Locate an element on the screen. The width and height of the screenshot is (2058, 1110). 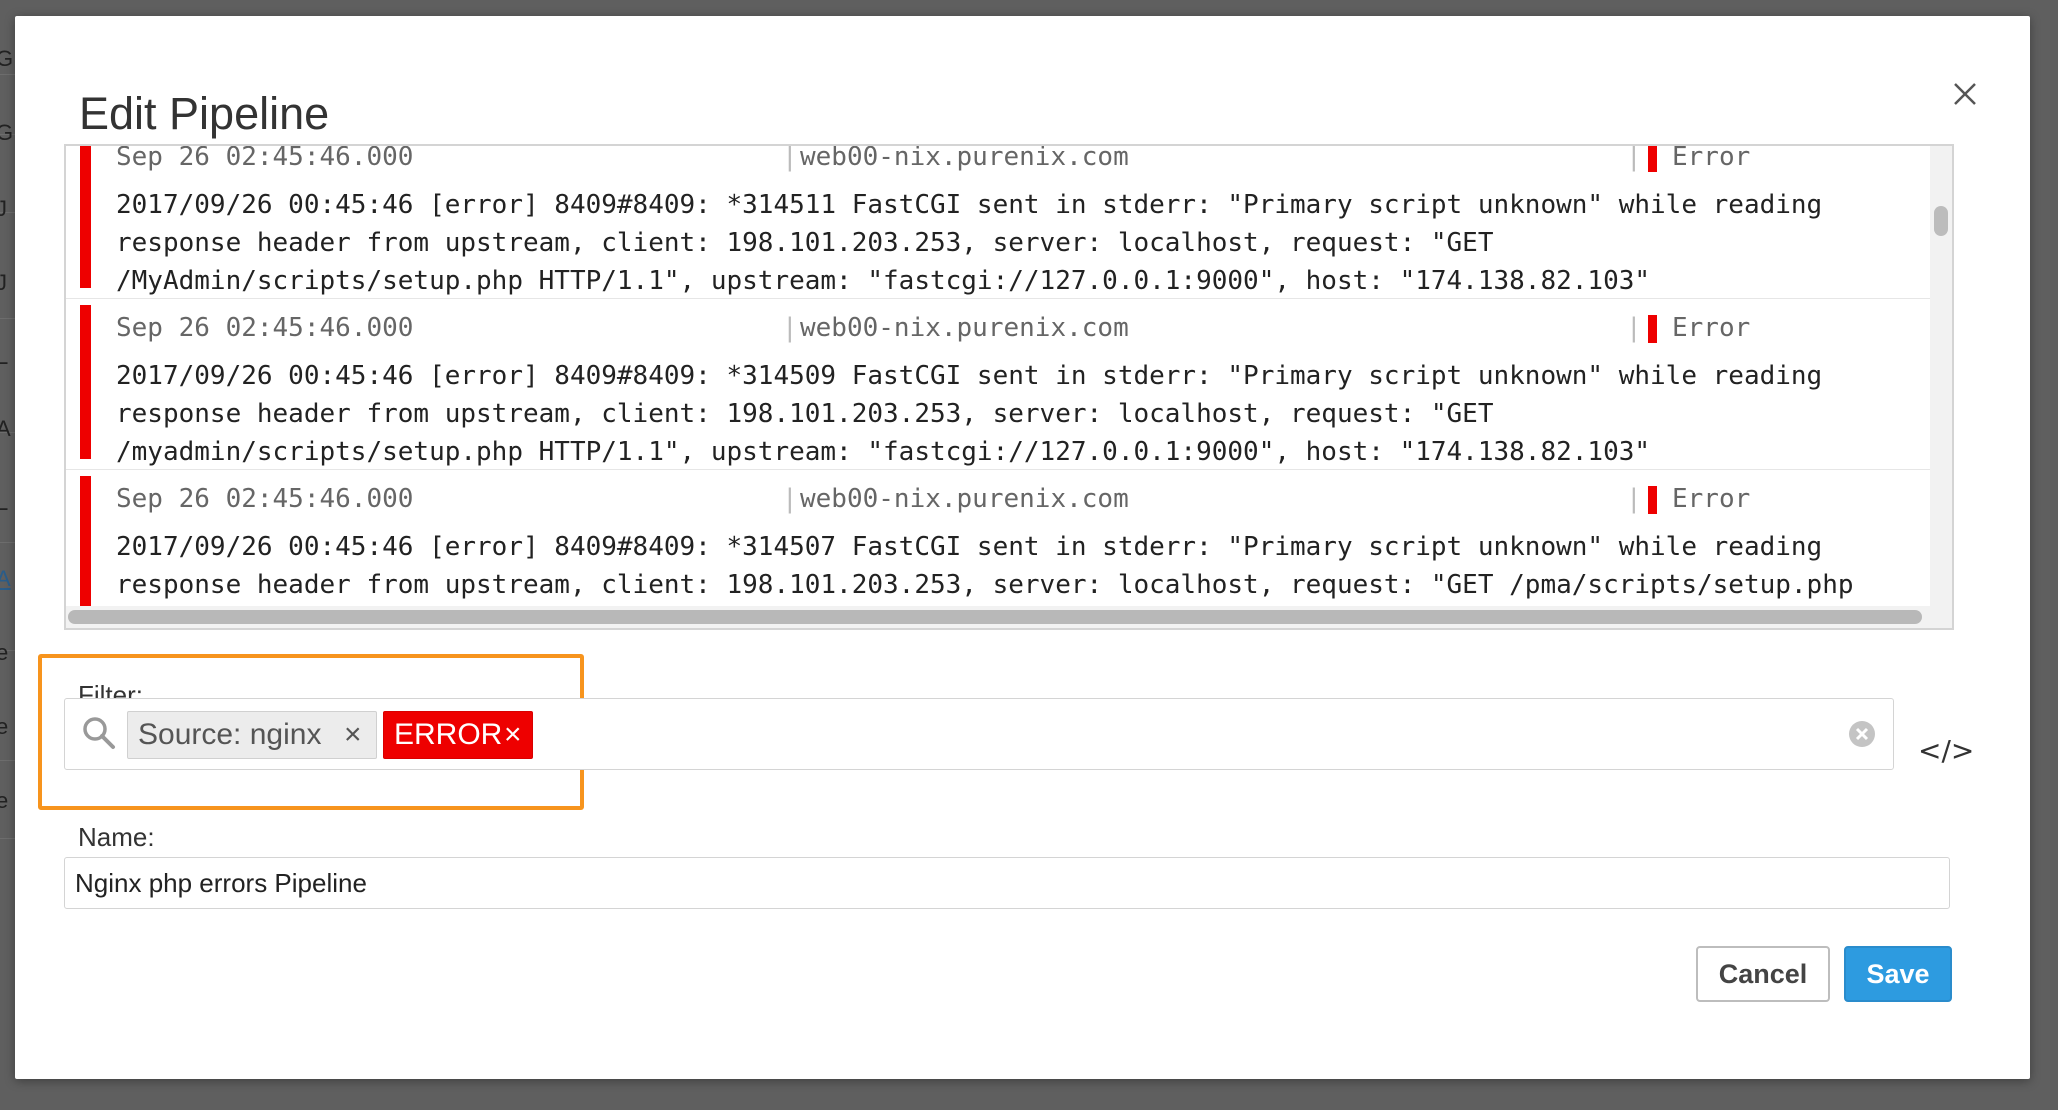
filter-input: Source: nginx × ERROR × is located at coordinates (979, 734).